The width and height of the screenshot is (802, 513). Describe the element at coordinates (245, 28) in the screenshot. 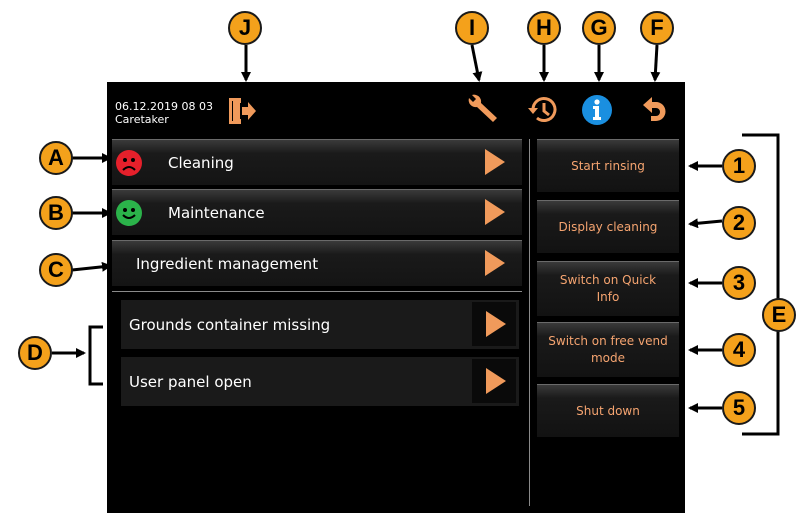

I see `callout-j: J` at that location.